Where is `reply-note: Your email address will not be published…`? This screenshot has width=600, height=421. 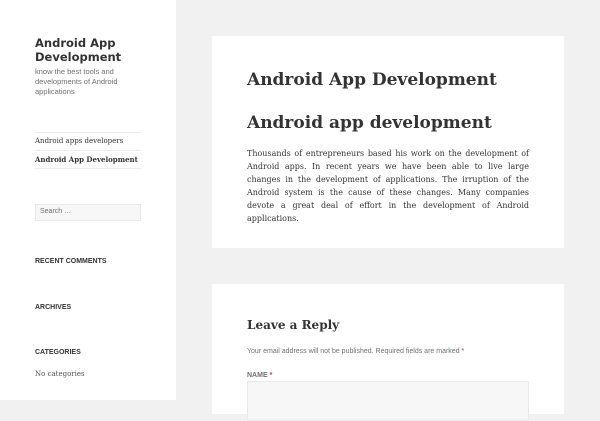 reply-note: Your email address will not be published… is located at coordinates (355, 351).